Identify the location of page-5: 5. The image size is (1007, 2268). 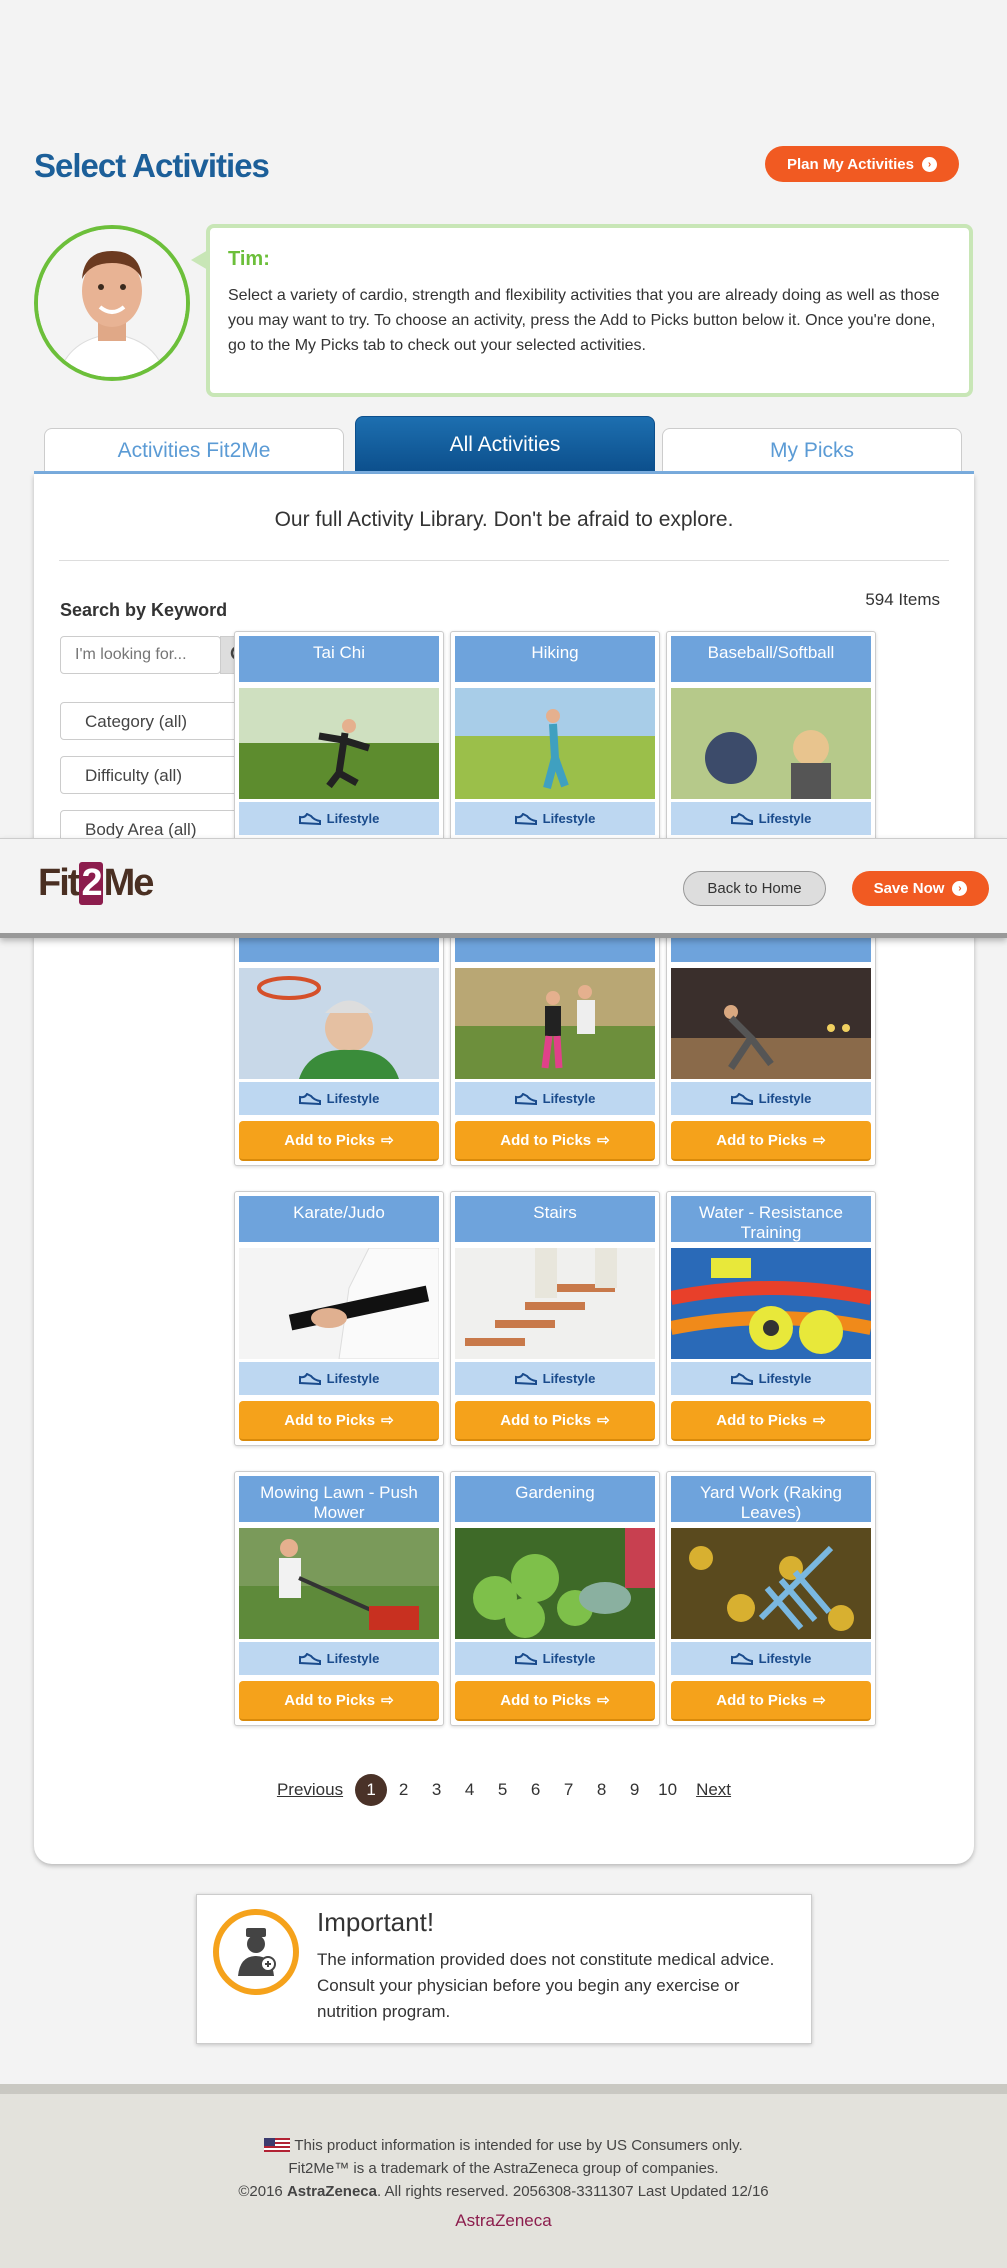
(502, 1790).